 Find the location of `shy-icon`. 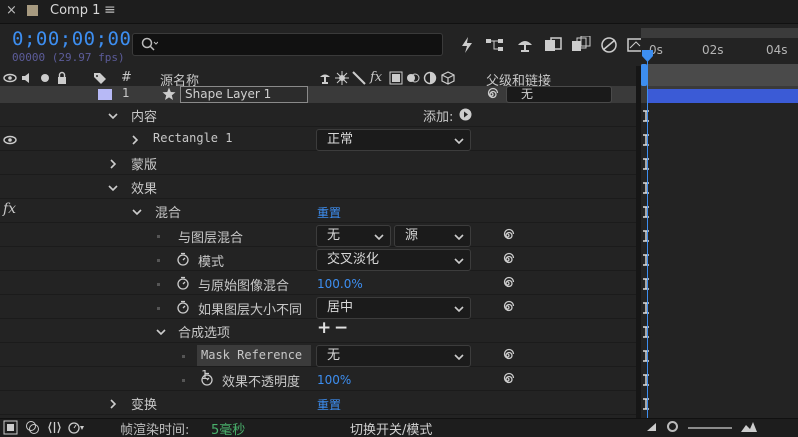

shy-icon is located at coordinates (325, 79).